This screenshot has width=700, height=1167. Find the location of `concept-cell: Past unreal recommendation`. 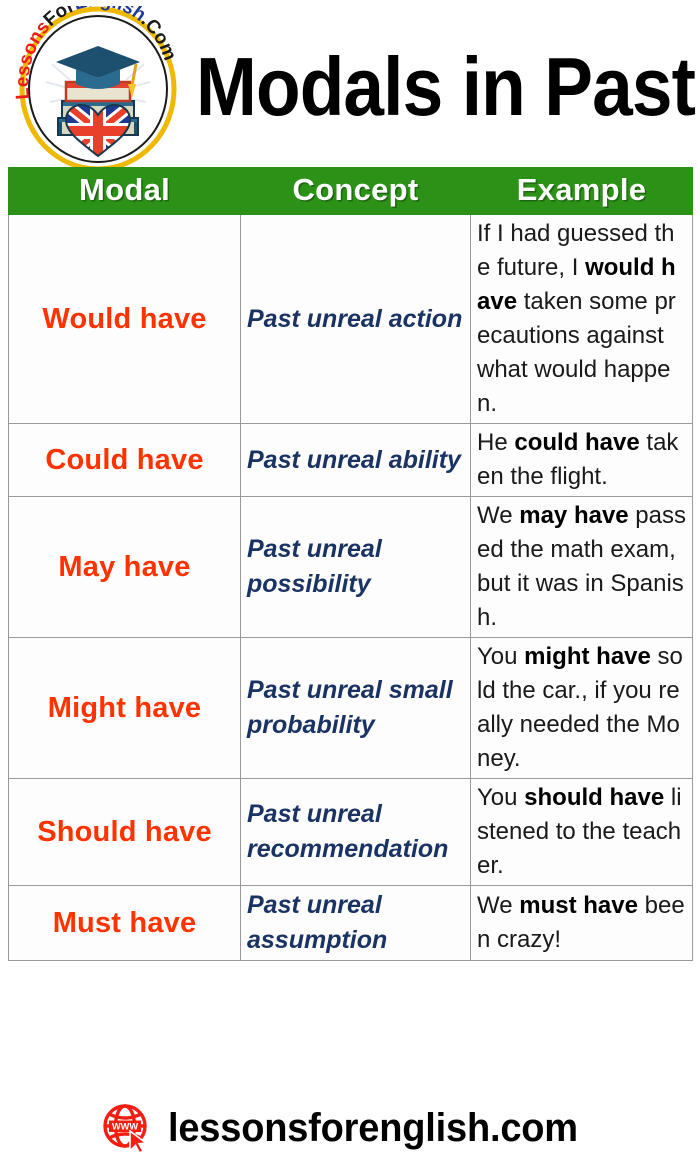

concept-cell: Past unreal recommendation is located at coordinates (355, 832).